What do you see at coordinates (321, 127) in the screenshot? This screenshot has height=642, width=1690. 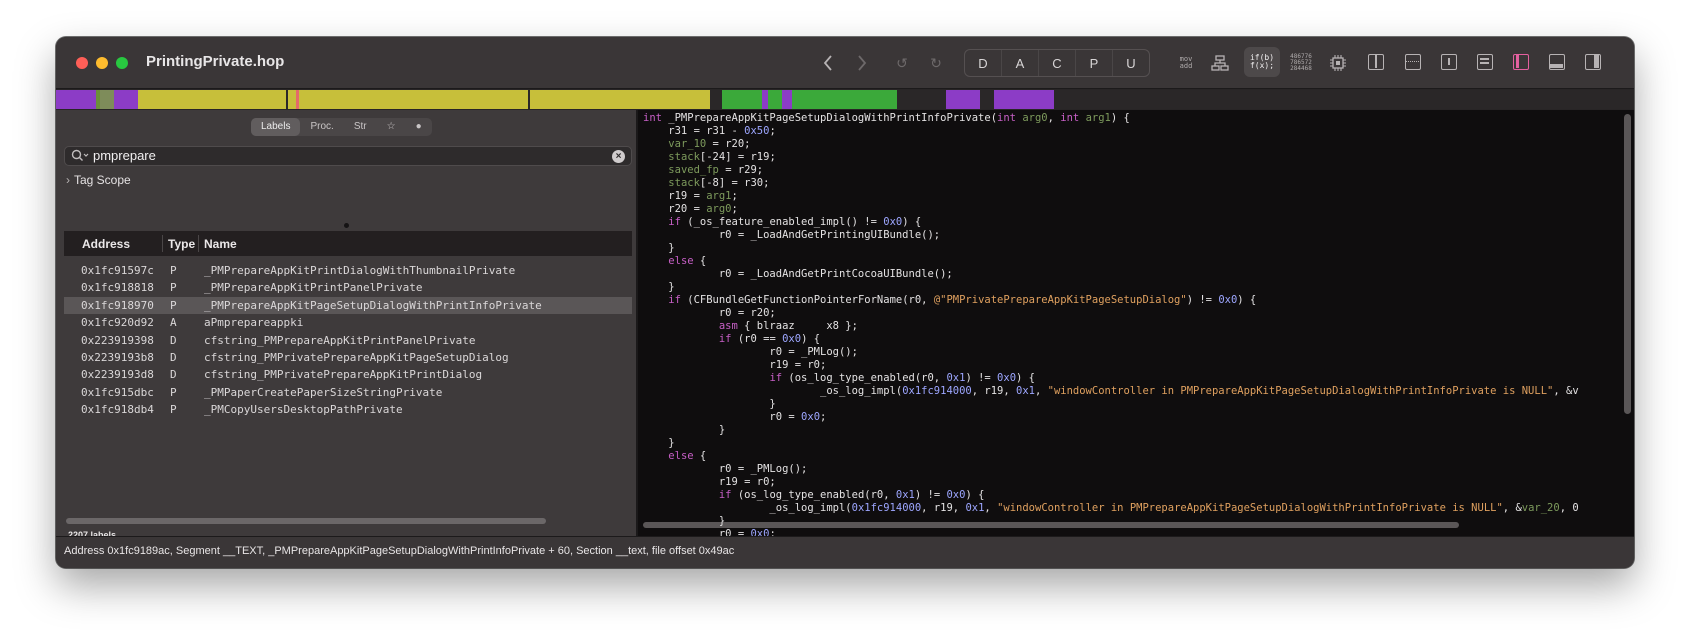 I see `tab-procedures: Proc.` at bounding box center [321, 127].